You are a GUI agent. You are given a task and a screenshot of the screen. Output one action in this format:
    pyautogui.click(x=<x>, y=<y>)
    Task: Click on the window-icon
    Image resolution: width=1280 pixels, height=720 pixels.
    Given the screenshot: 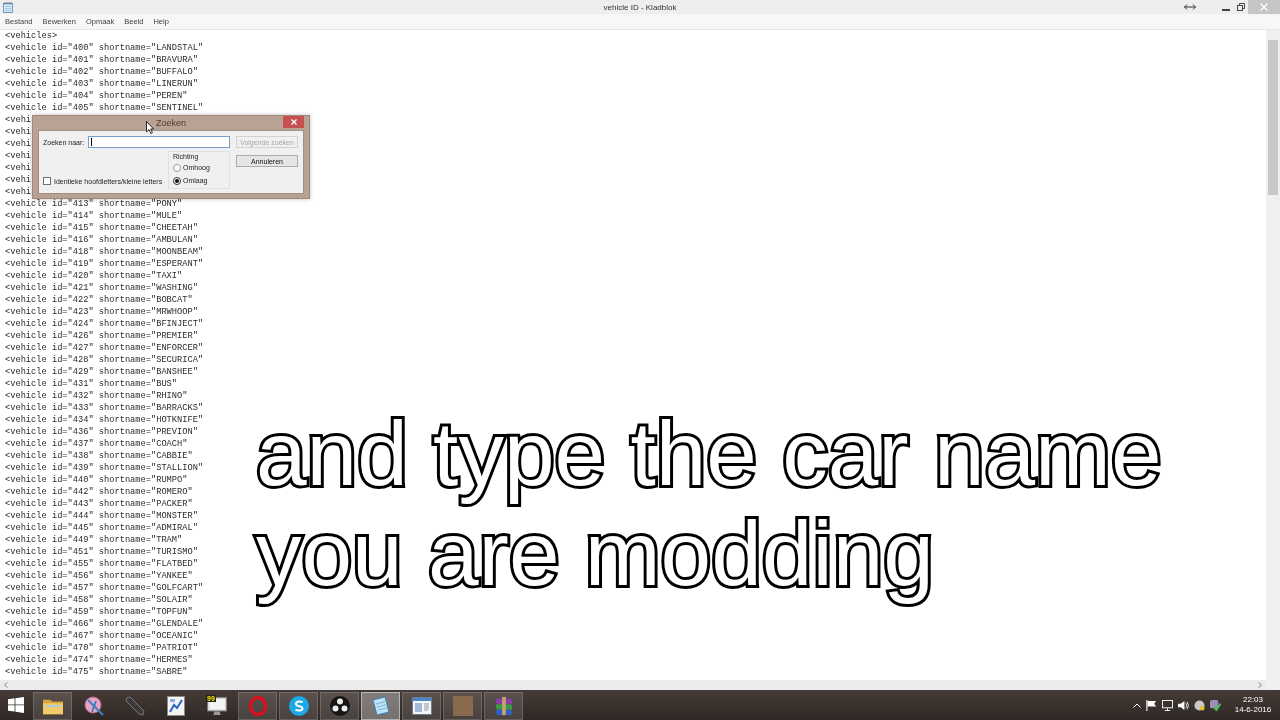 What is the action you would take?
    pyautogui.click(x=421, y=706)
    